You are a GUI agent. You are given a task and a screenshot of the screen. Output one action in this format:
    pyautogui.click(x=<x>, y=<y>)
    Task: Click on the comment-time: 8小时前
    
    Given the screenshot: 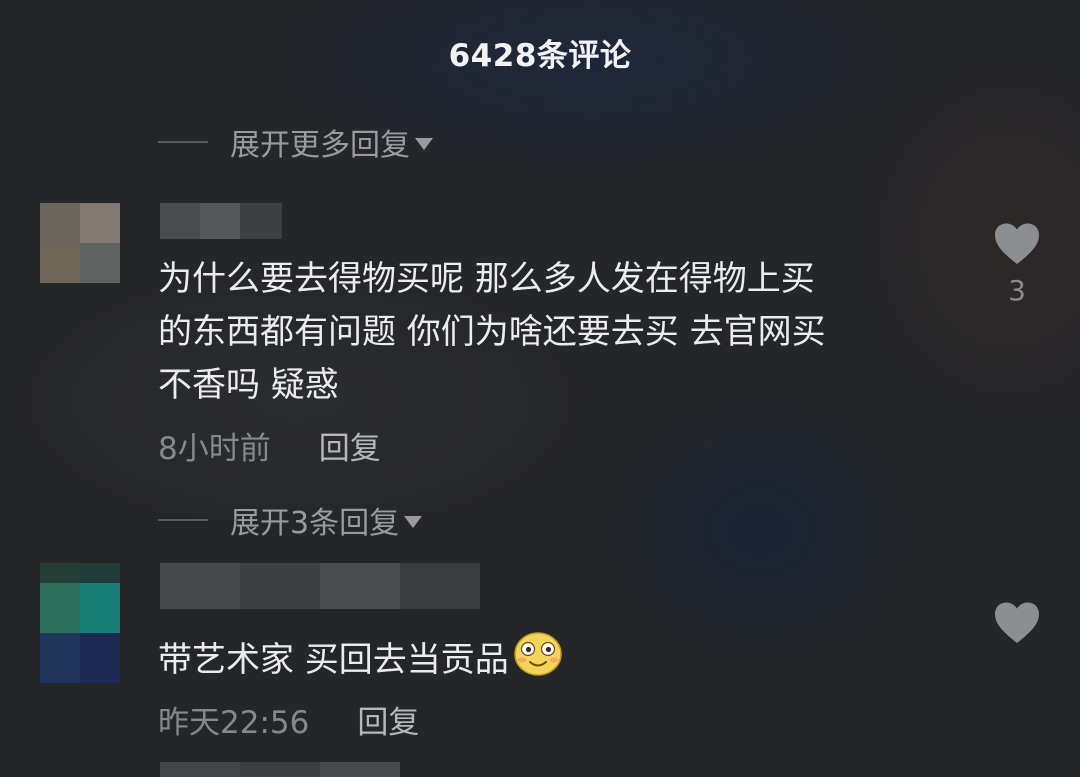 What is the action you would take?
    pyautogui.click(x=214, y=449)
    